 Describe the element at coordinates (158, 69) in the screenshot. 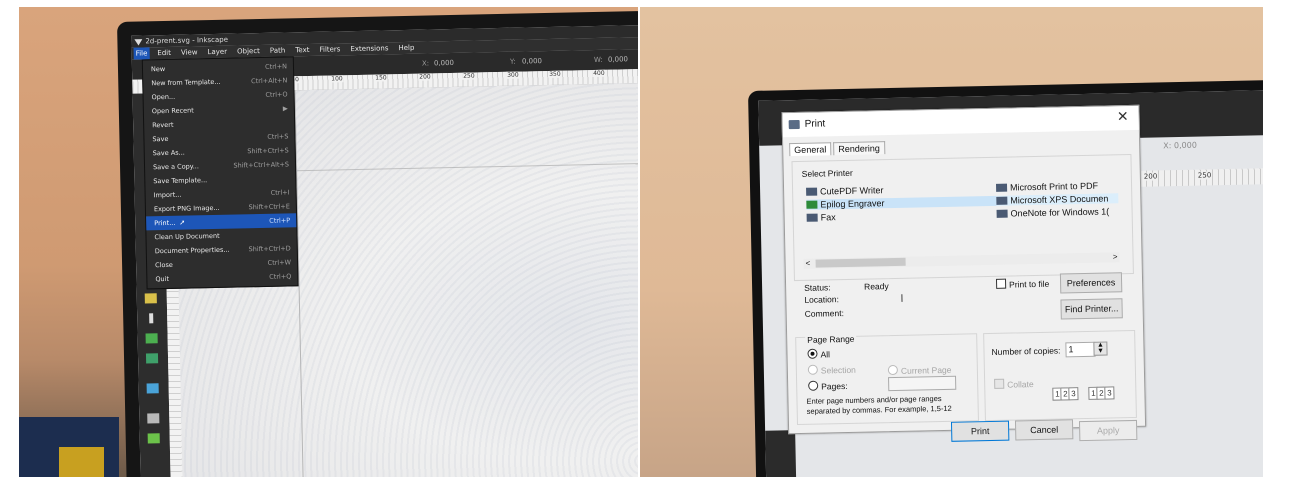

I see `menu-item-label: New` at that location.